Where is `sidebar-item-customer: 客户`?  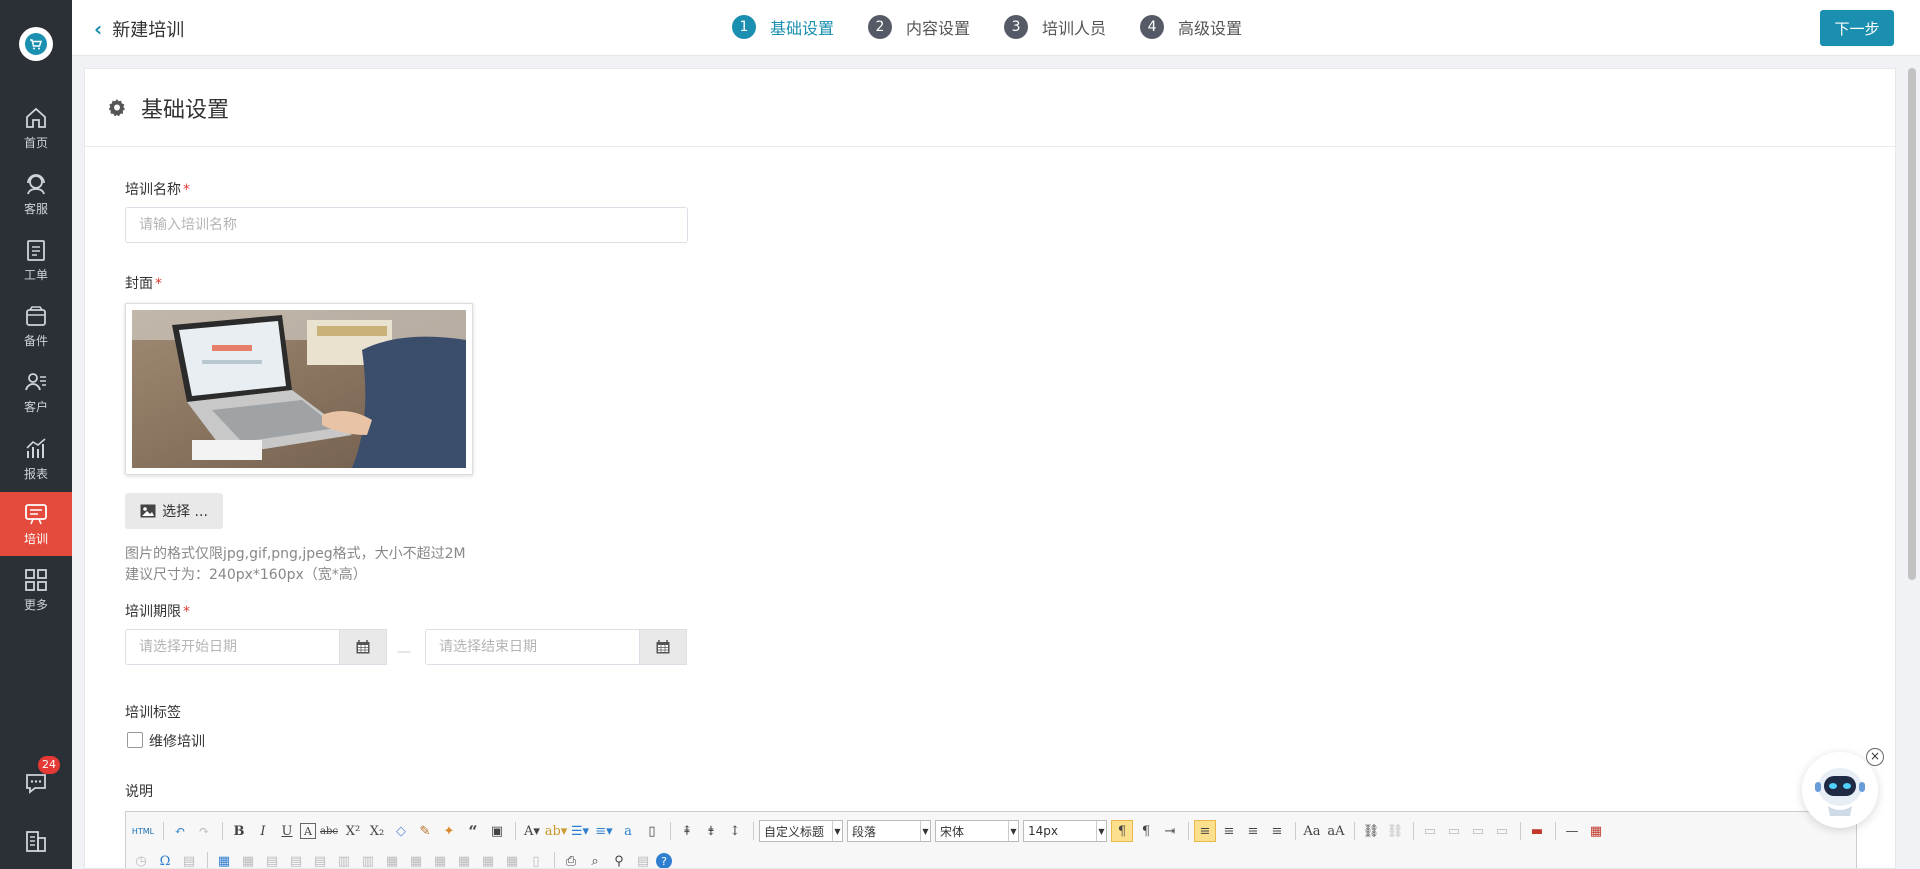 sidebar-item-customer: 客户 is located at coordinates (36, 392).